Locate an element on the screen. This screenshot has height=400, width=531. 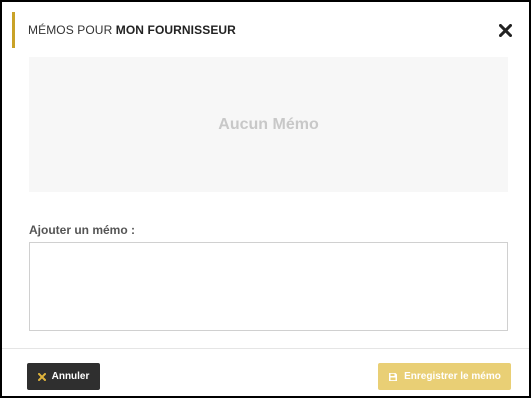
add-memo-label: Ajouter un mémo : is located at coordinates (82, 230).